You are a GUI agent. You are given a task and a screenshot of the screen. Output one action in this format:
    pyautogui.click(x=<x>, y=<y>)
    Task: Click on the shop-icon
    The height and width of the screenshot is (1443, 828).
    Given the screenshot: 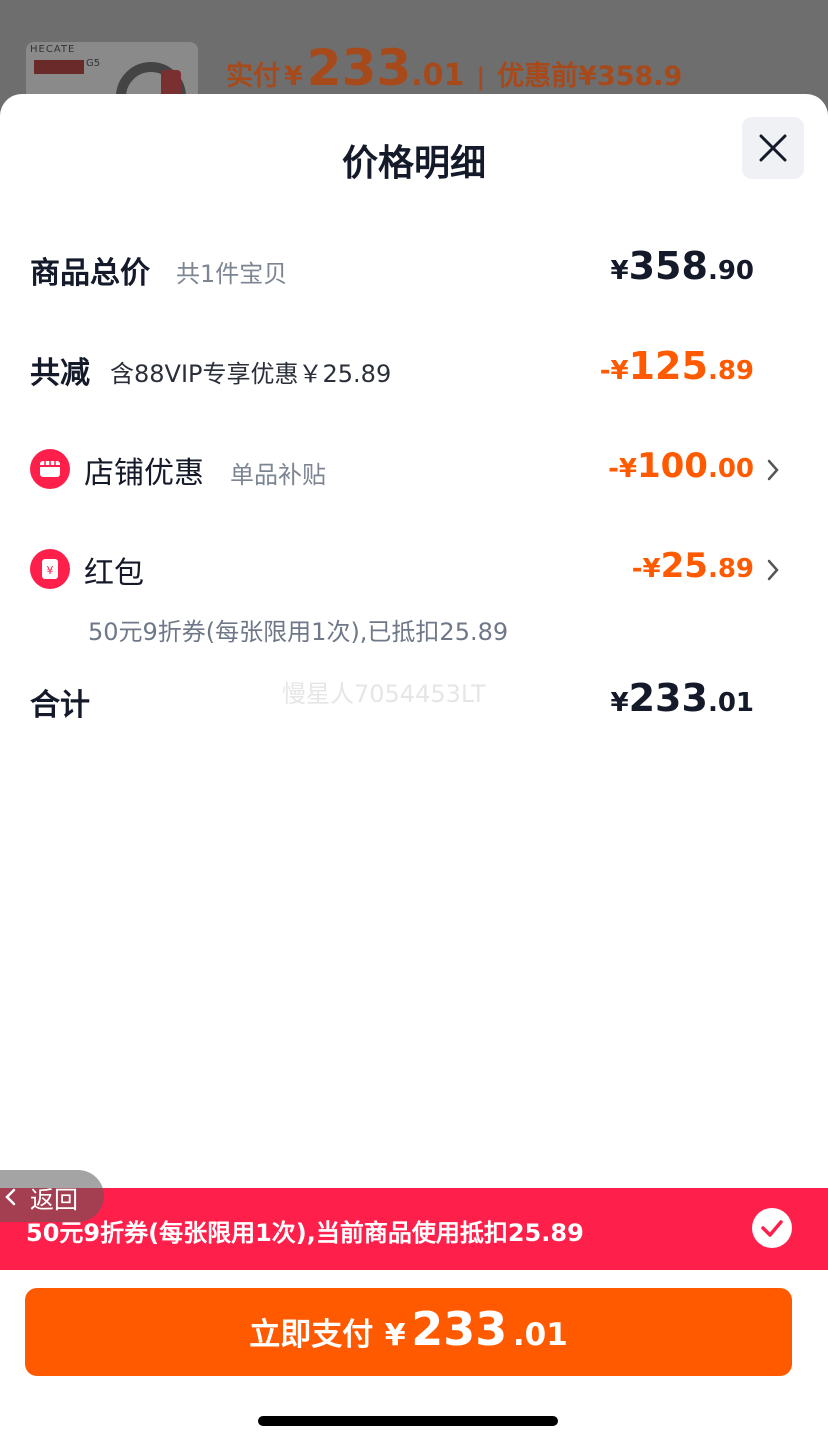 What is the action you would take?
    pyautogui.click(x=50, y=469)
    